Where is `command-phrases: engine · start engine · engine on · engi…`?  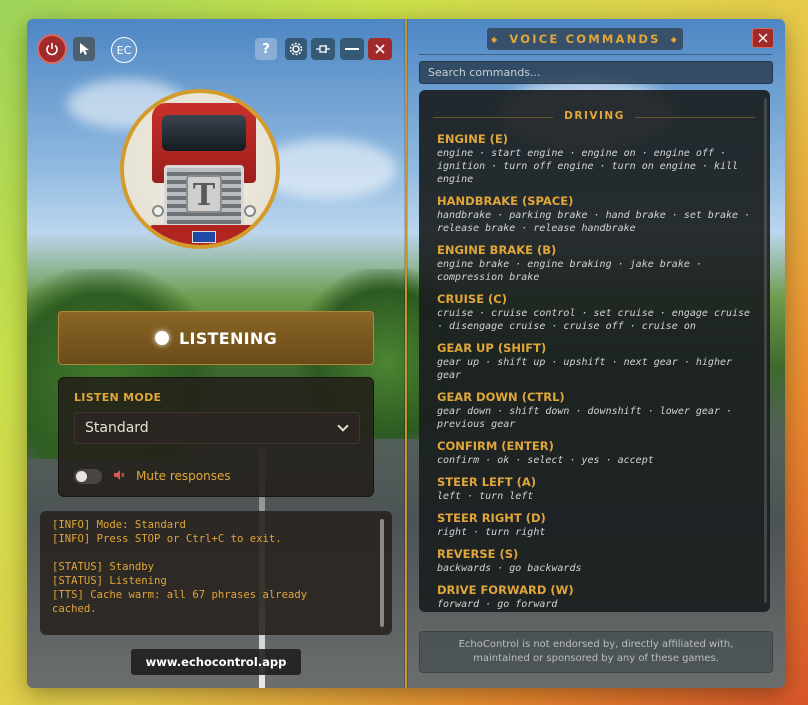
command-phrases: engine · start engine · engine on · engi… is located at coordinates (588, 166).